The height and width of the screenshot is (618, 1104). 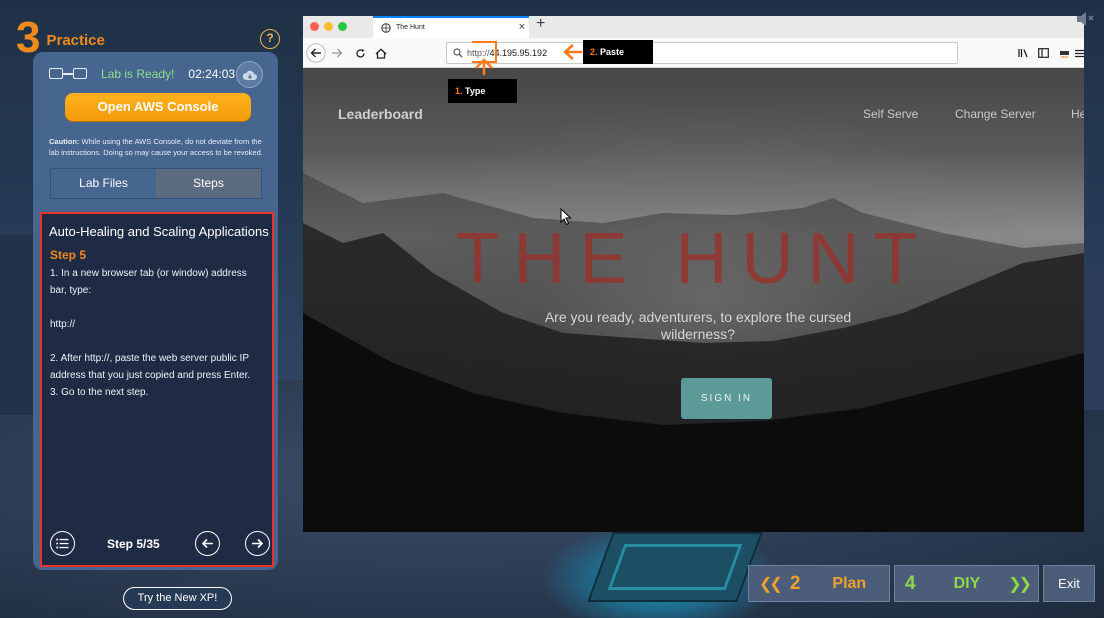 I want to click on section-label: Practice, so click(x=75, y=40).